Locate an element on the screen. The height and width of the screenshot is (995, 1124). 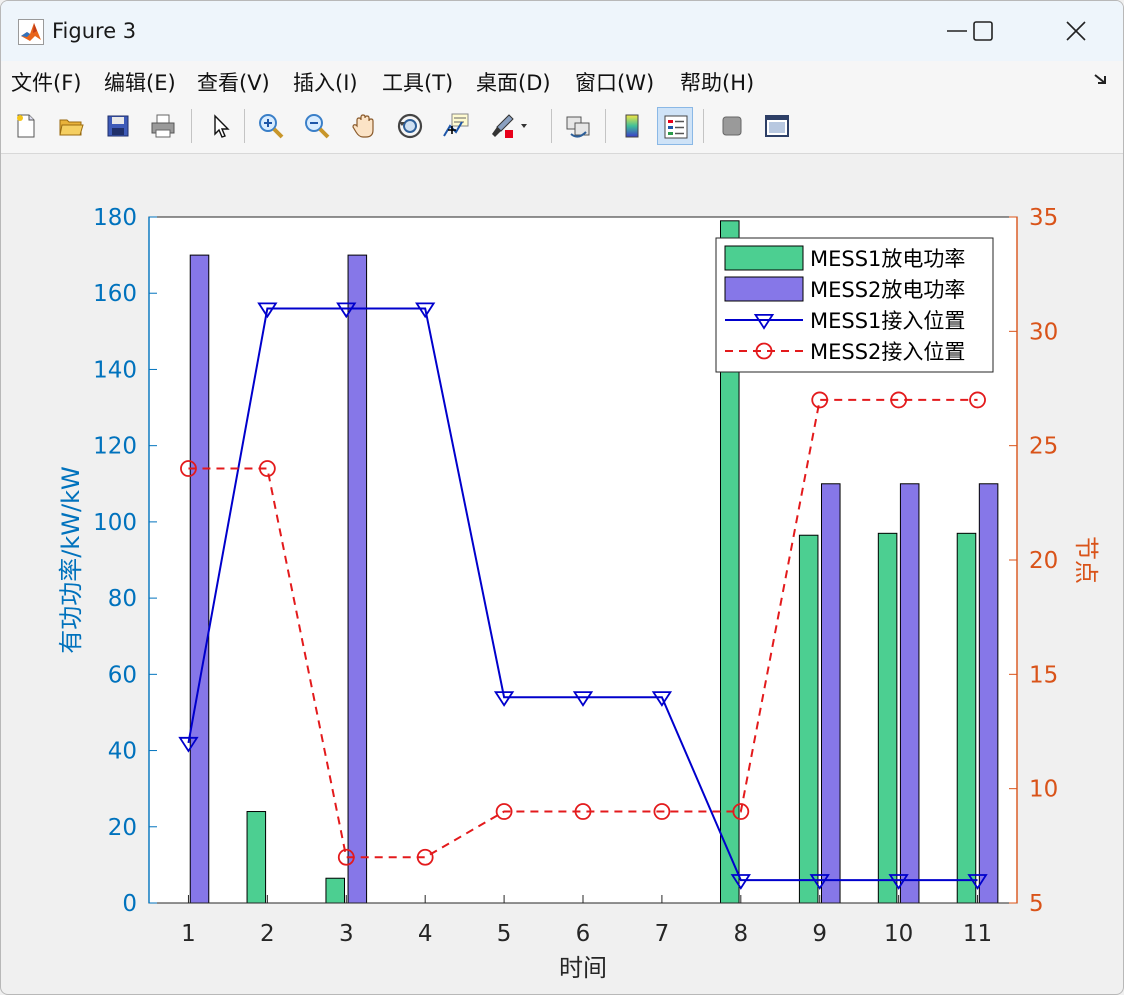
right-y-tick-label: 25 is located at coordinates (1043, 447).